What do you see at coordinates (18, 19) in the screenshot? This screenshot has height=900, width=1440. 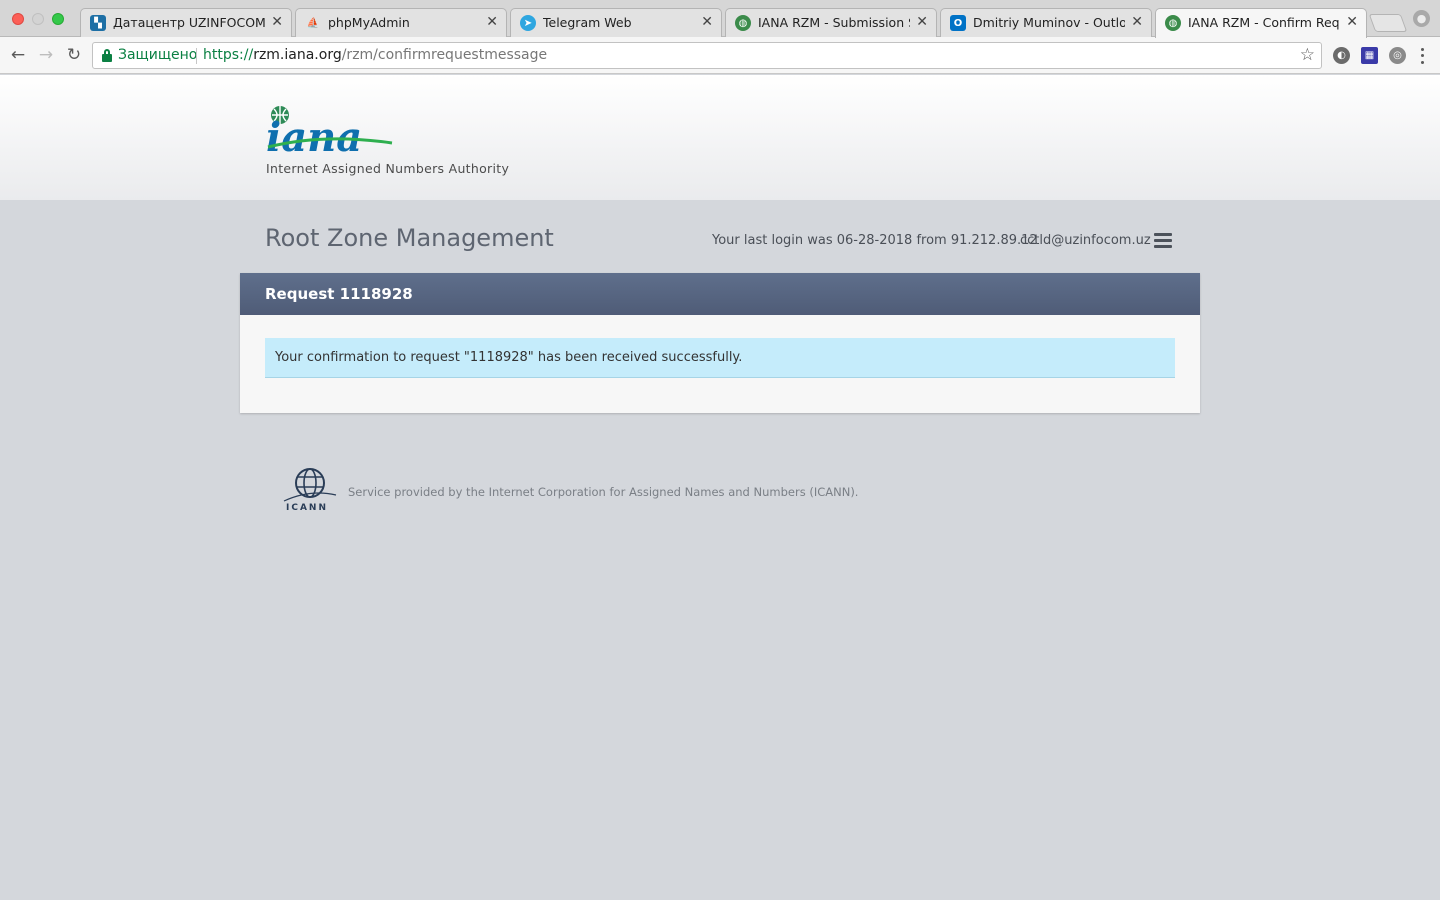 I see `window-close-button` at bounding box center [18, 19].